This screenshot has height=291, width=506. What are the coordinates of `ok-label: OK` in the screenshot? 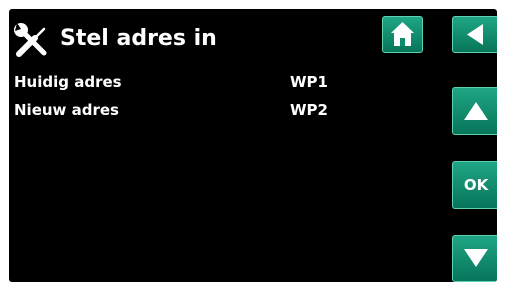 It's located at (476, 185).